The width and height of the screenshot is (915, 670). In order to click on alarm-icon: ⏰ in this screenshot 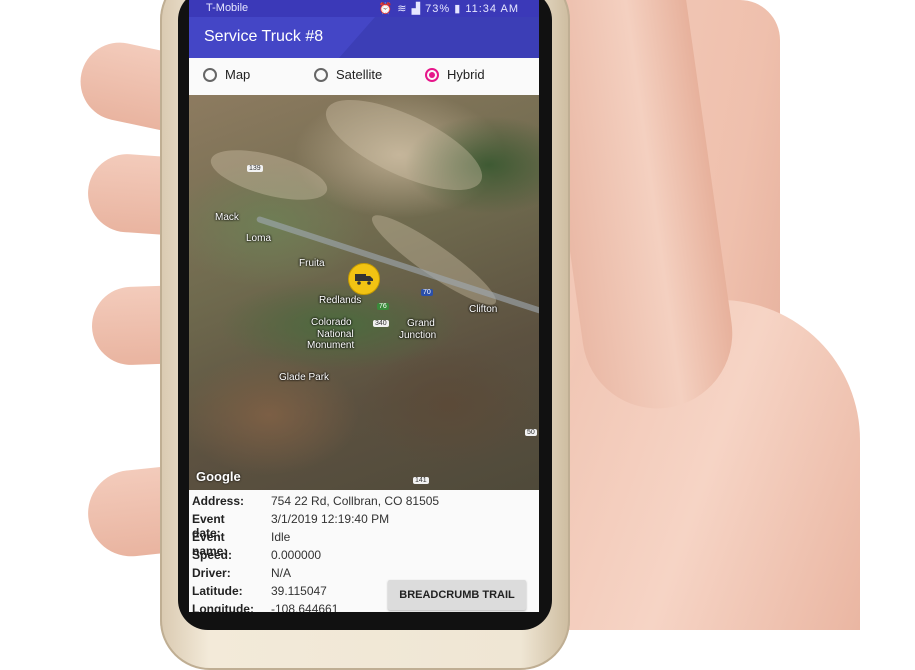, I will do `click(386, 9)`.